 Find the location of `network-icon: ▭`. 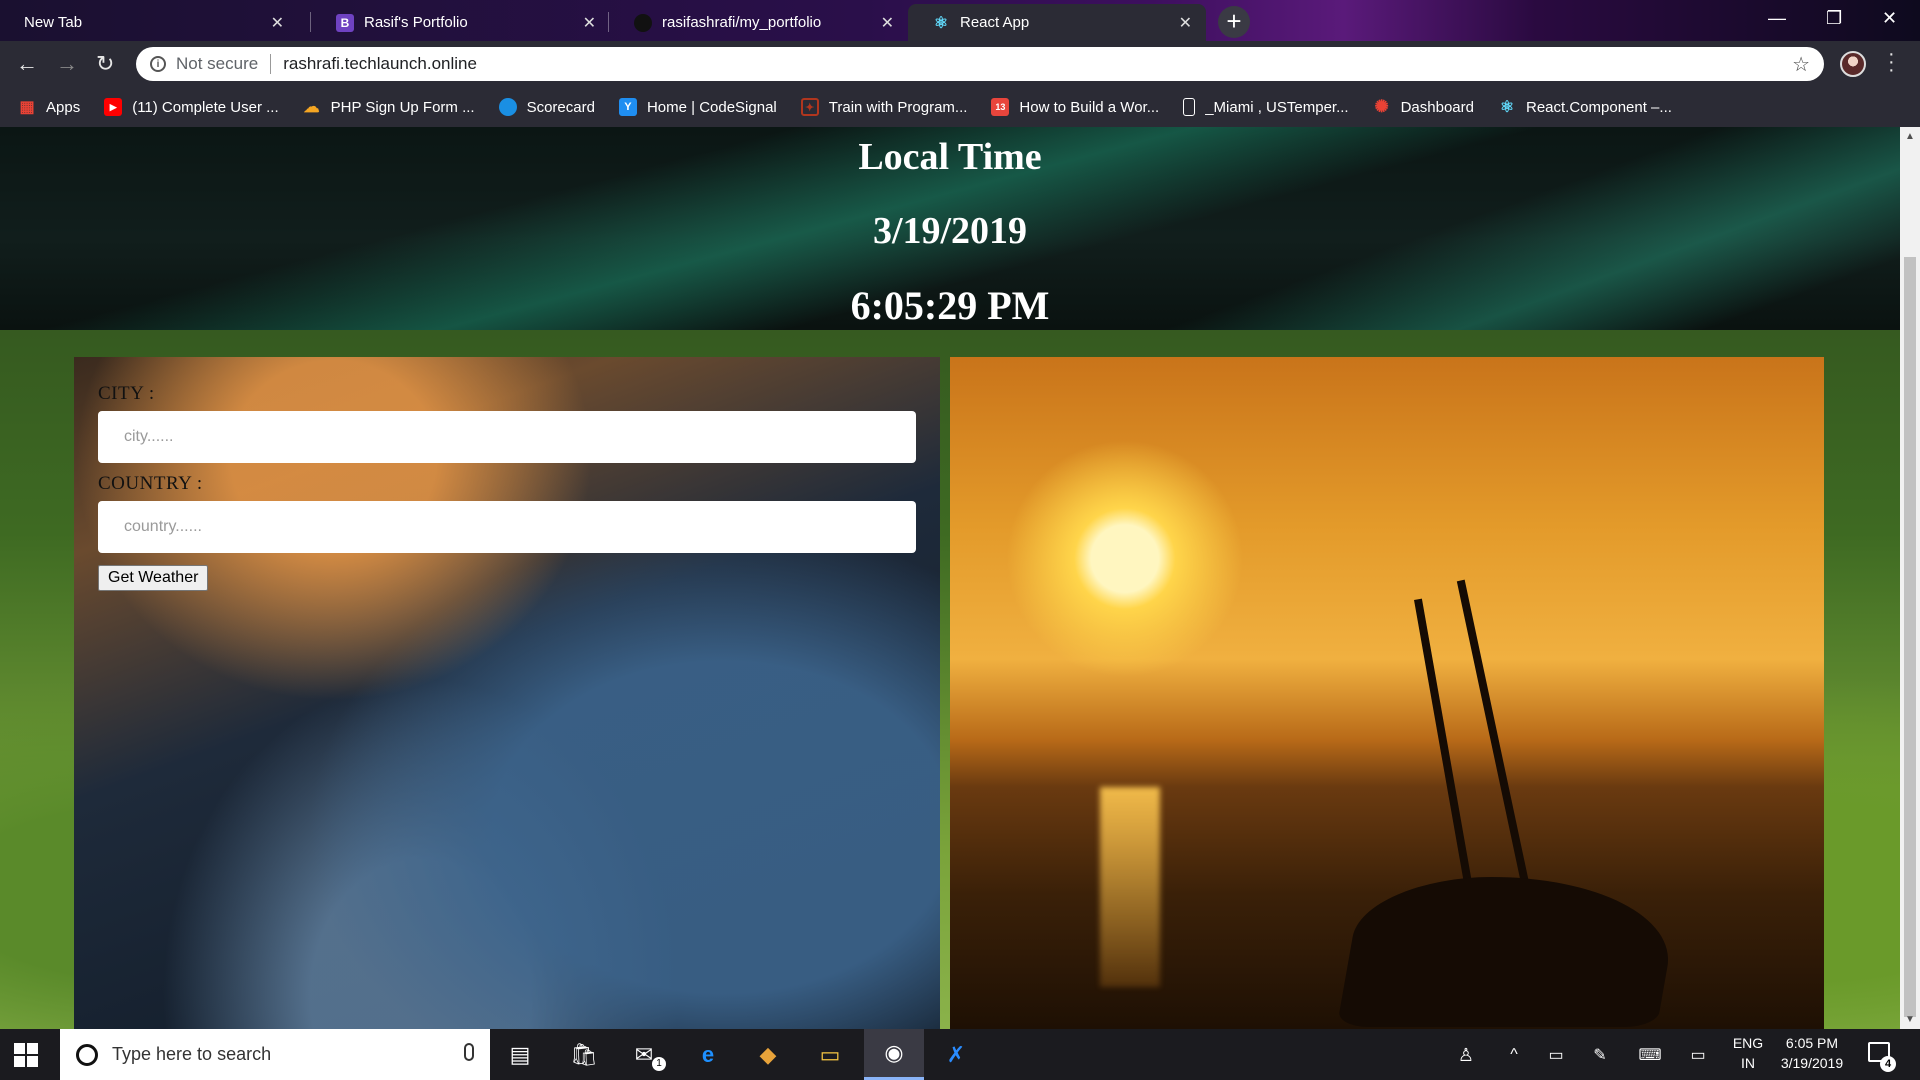

network-icon: ▭ is located at coordinates (1698, 1055).